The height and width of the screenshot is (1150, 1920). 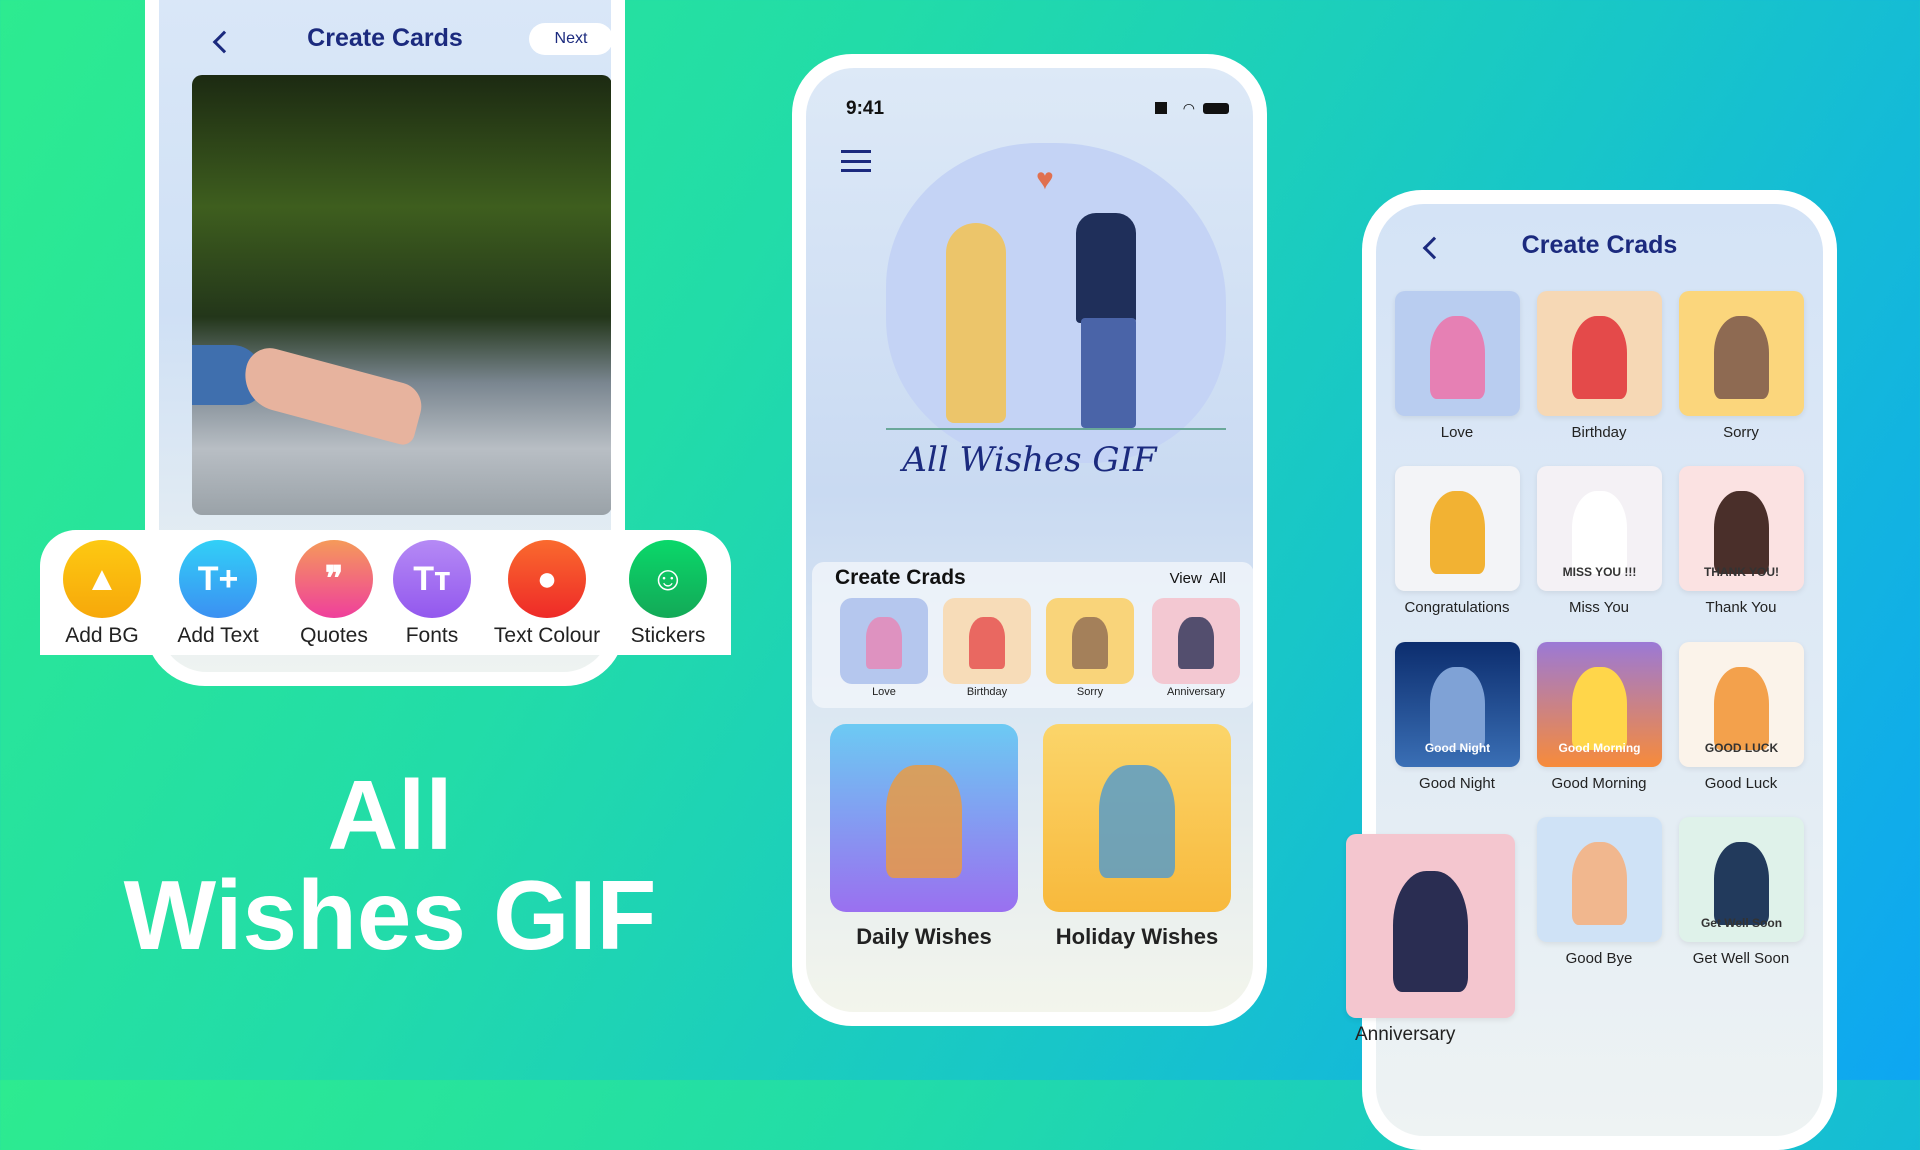 What do you see at coordinates (1599, 245) in the screenshot?
I see `cards-title: Create Crads` at bounding box center [1599, 245].